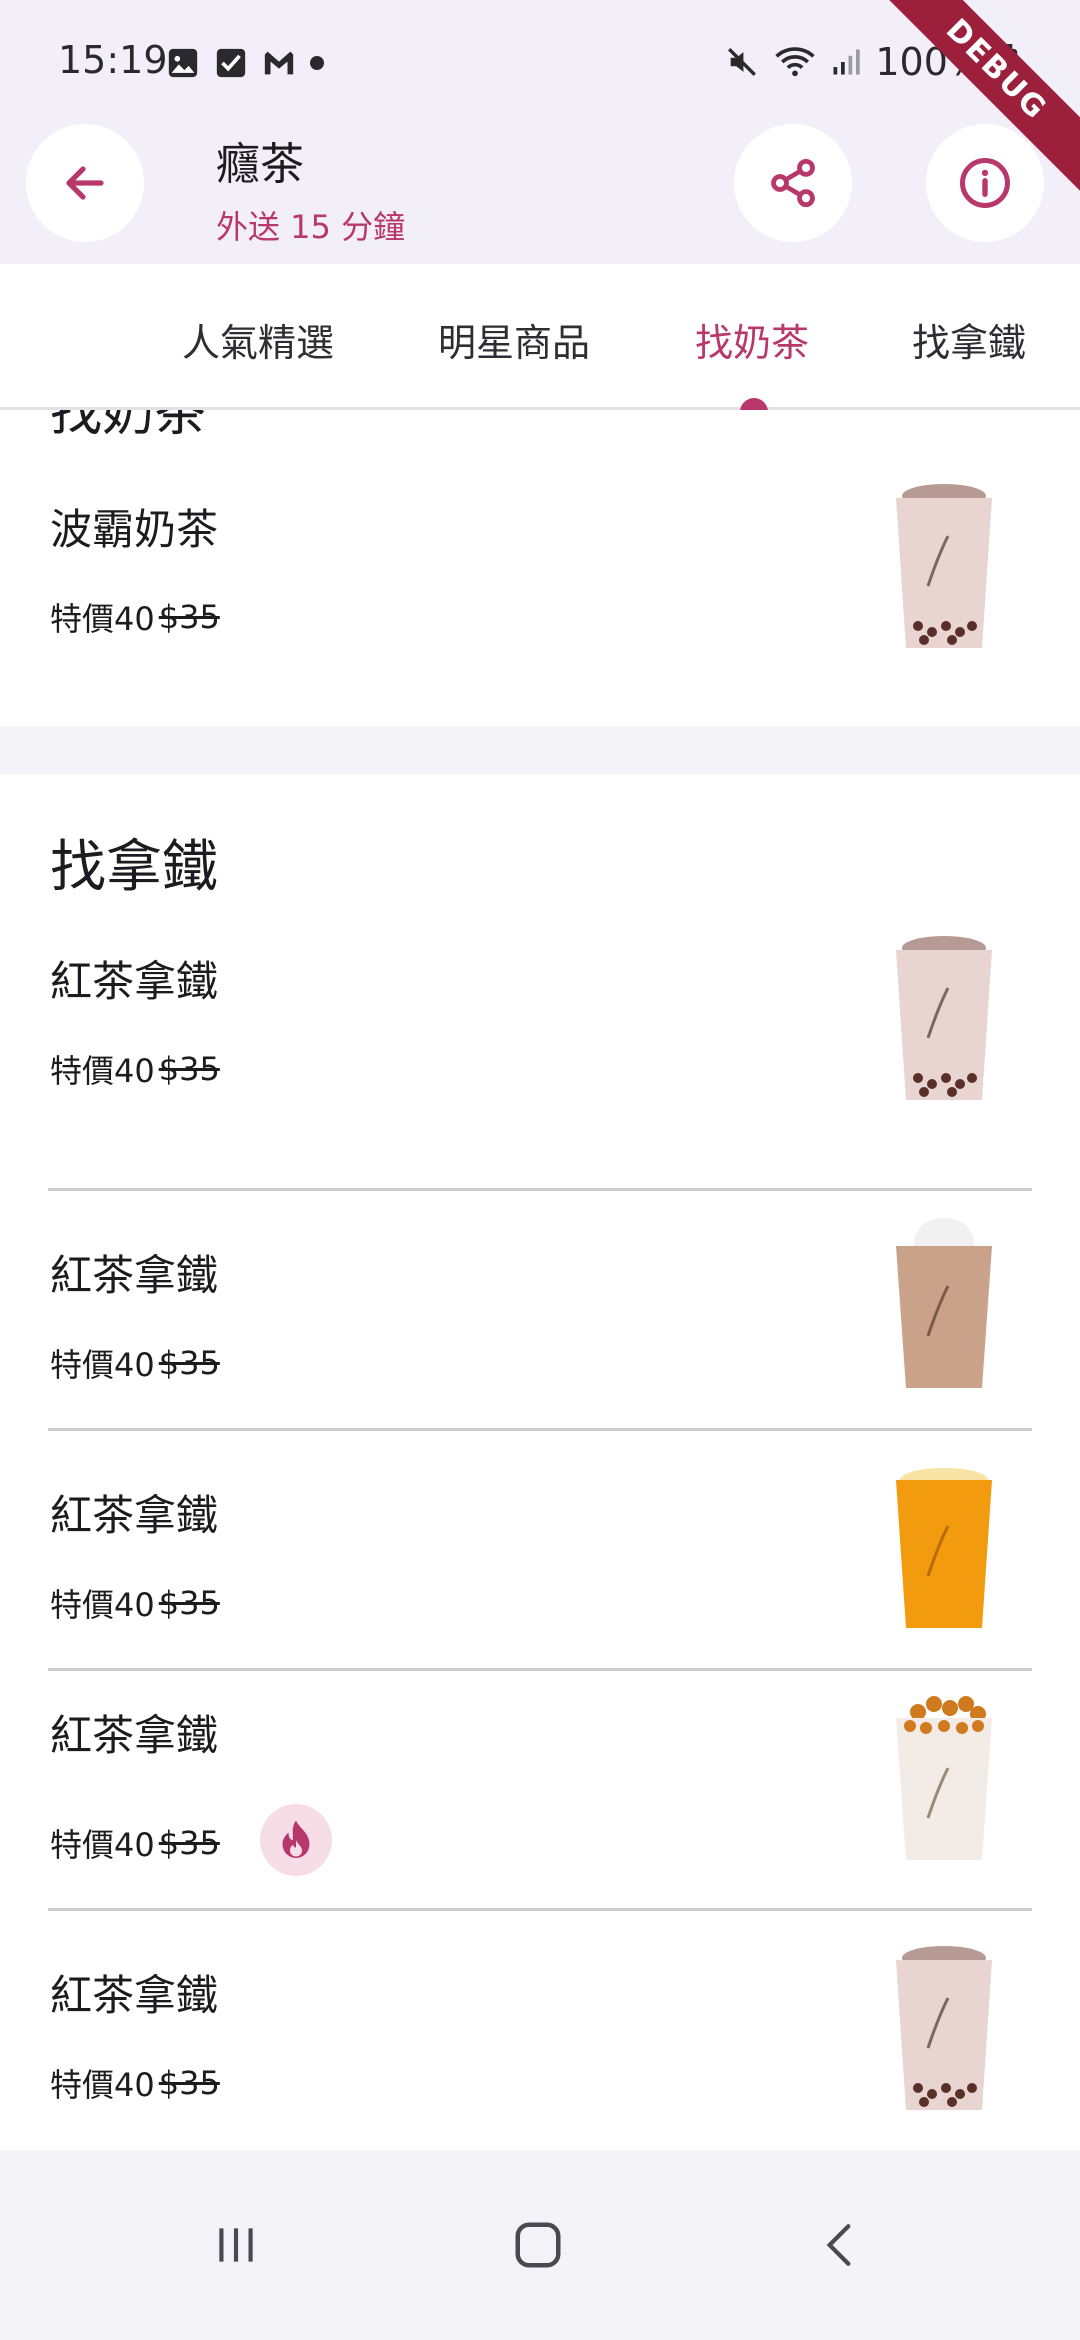 This screenshot has width=1080, height=2340. Describe the element at coordinates (540, 605) in the screenshot. I see `menu-item: 波霸奶茶 特價40 $35` at that location.